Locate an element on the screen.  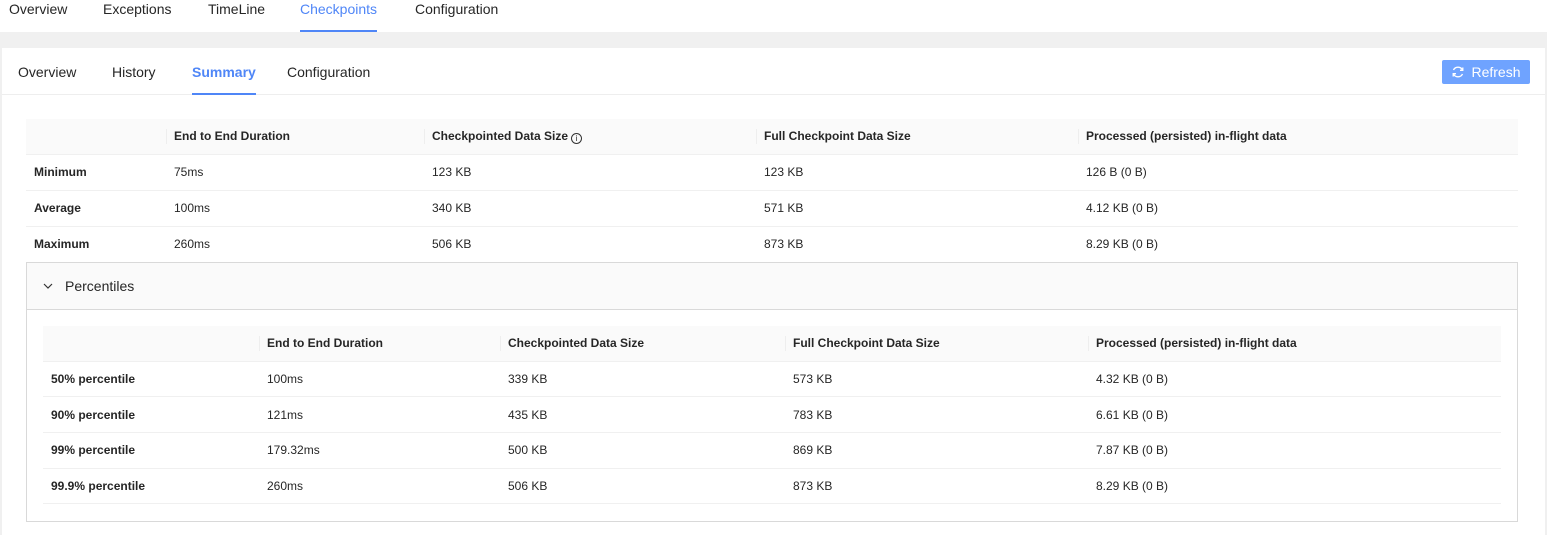
tab-checkpoints: Checkpoints is located at coordinates (339, 16).